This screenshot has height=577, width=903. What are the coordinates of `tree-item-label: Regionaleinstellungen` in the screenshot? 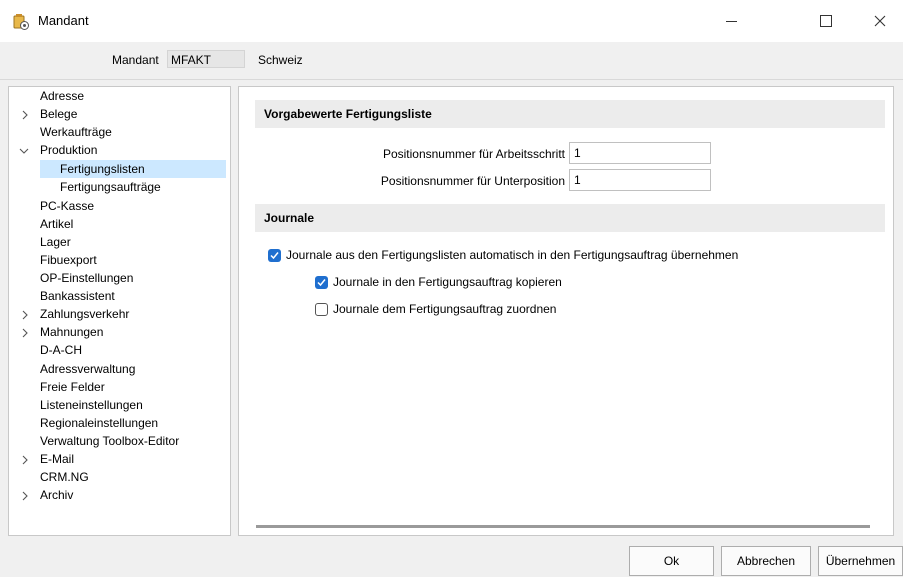 It's located at (99, 423).